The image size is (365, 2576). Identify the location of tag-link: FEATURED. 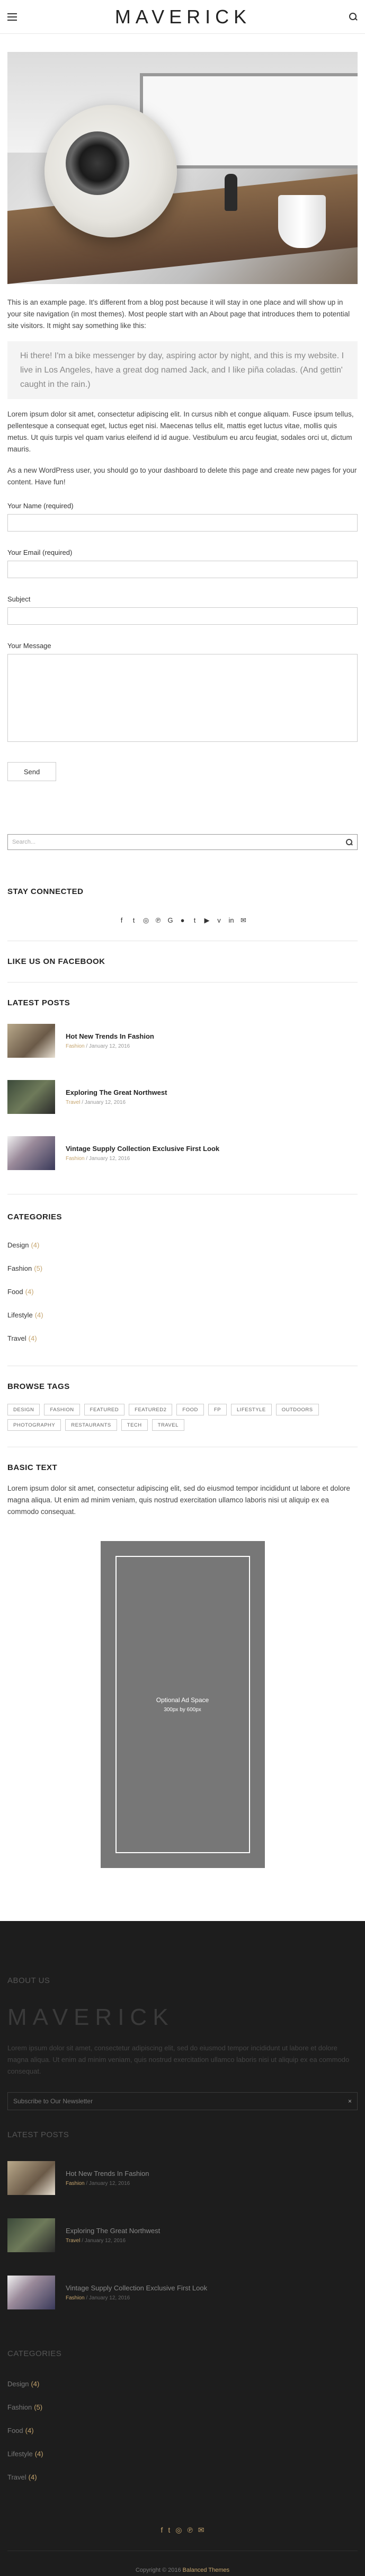
(104, 1409).